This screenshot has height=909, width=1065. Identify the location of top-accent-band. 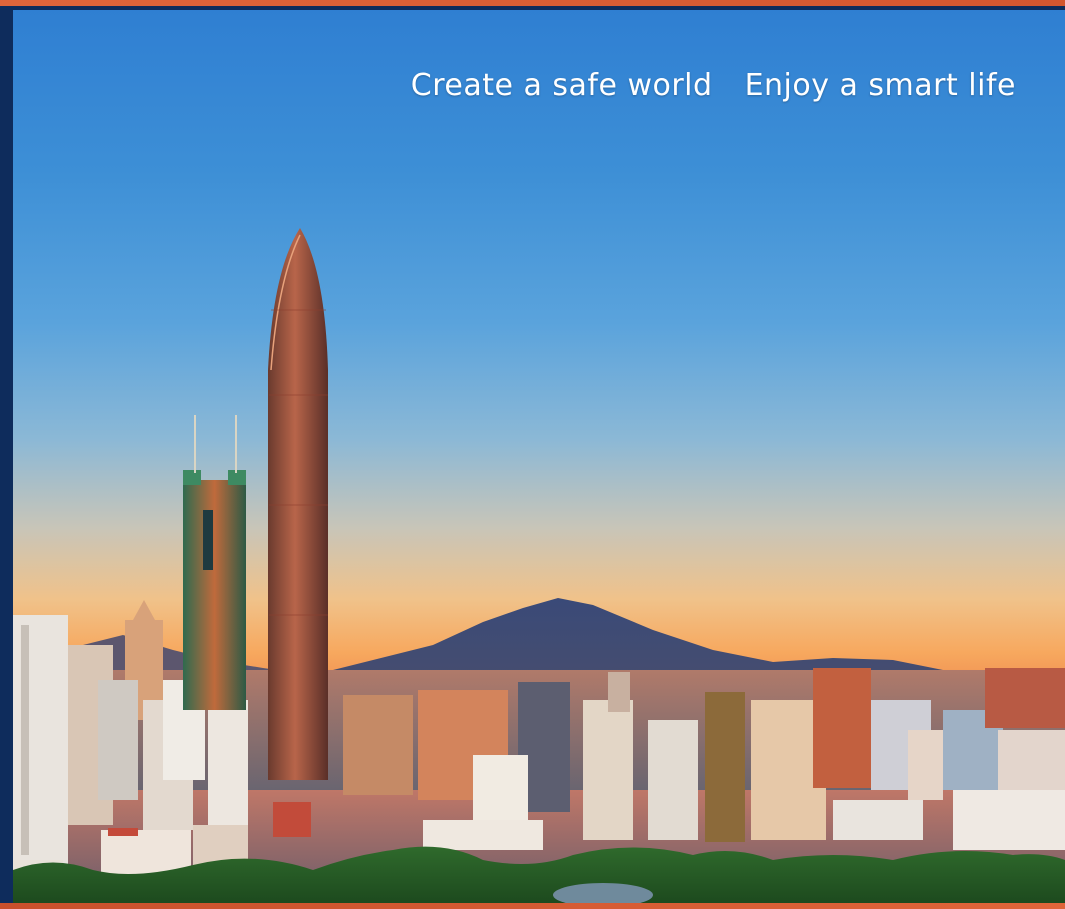
(532, 3).